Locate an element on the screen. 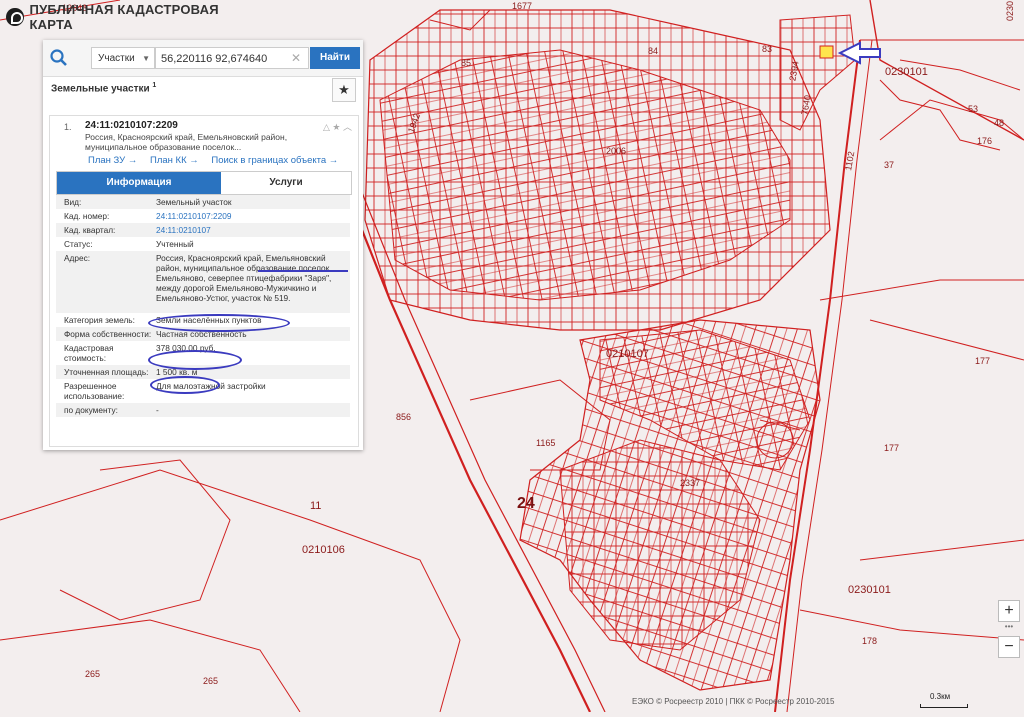 The width and height of the screenshot is (1024, 717). search-icon is located at coordinates (59, 58).